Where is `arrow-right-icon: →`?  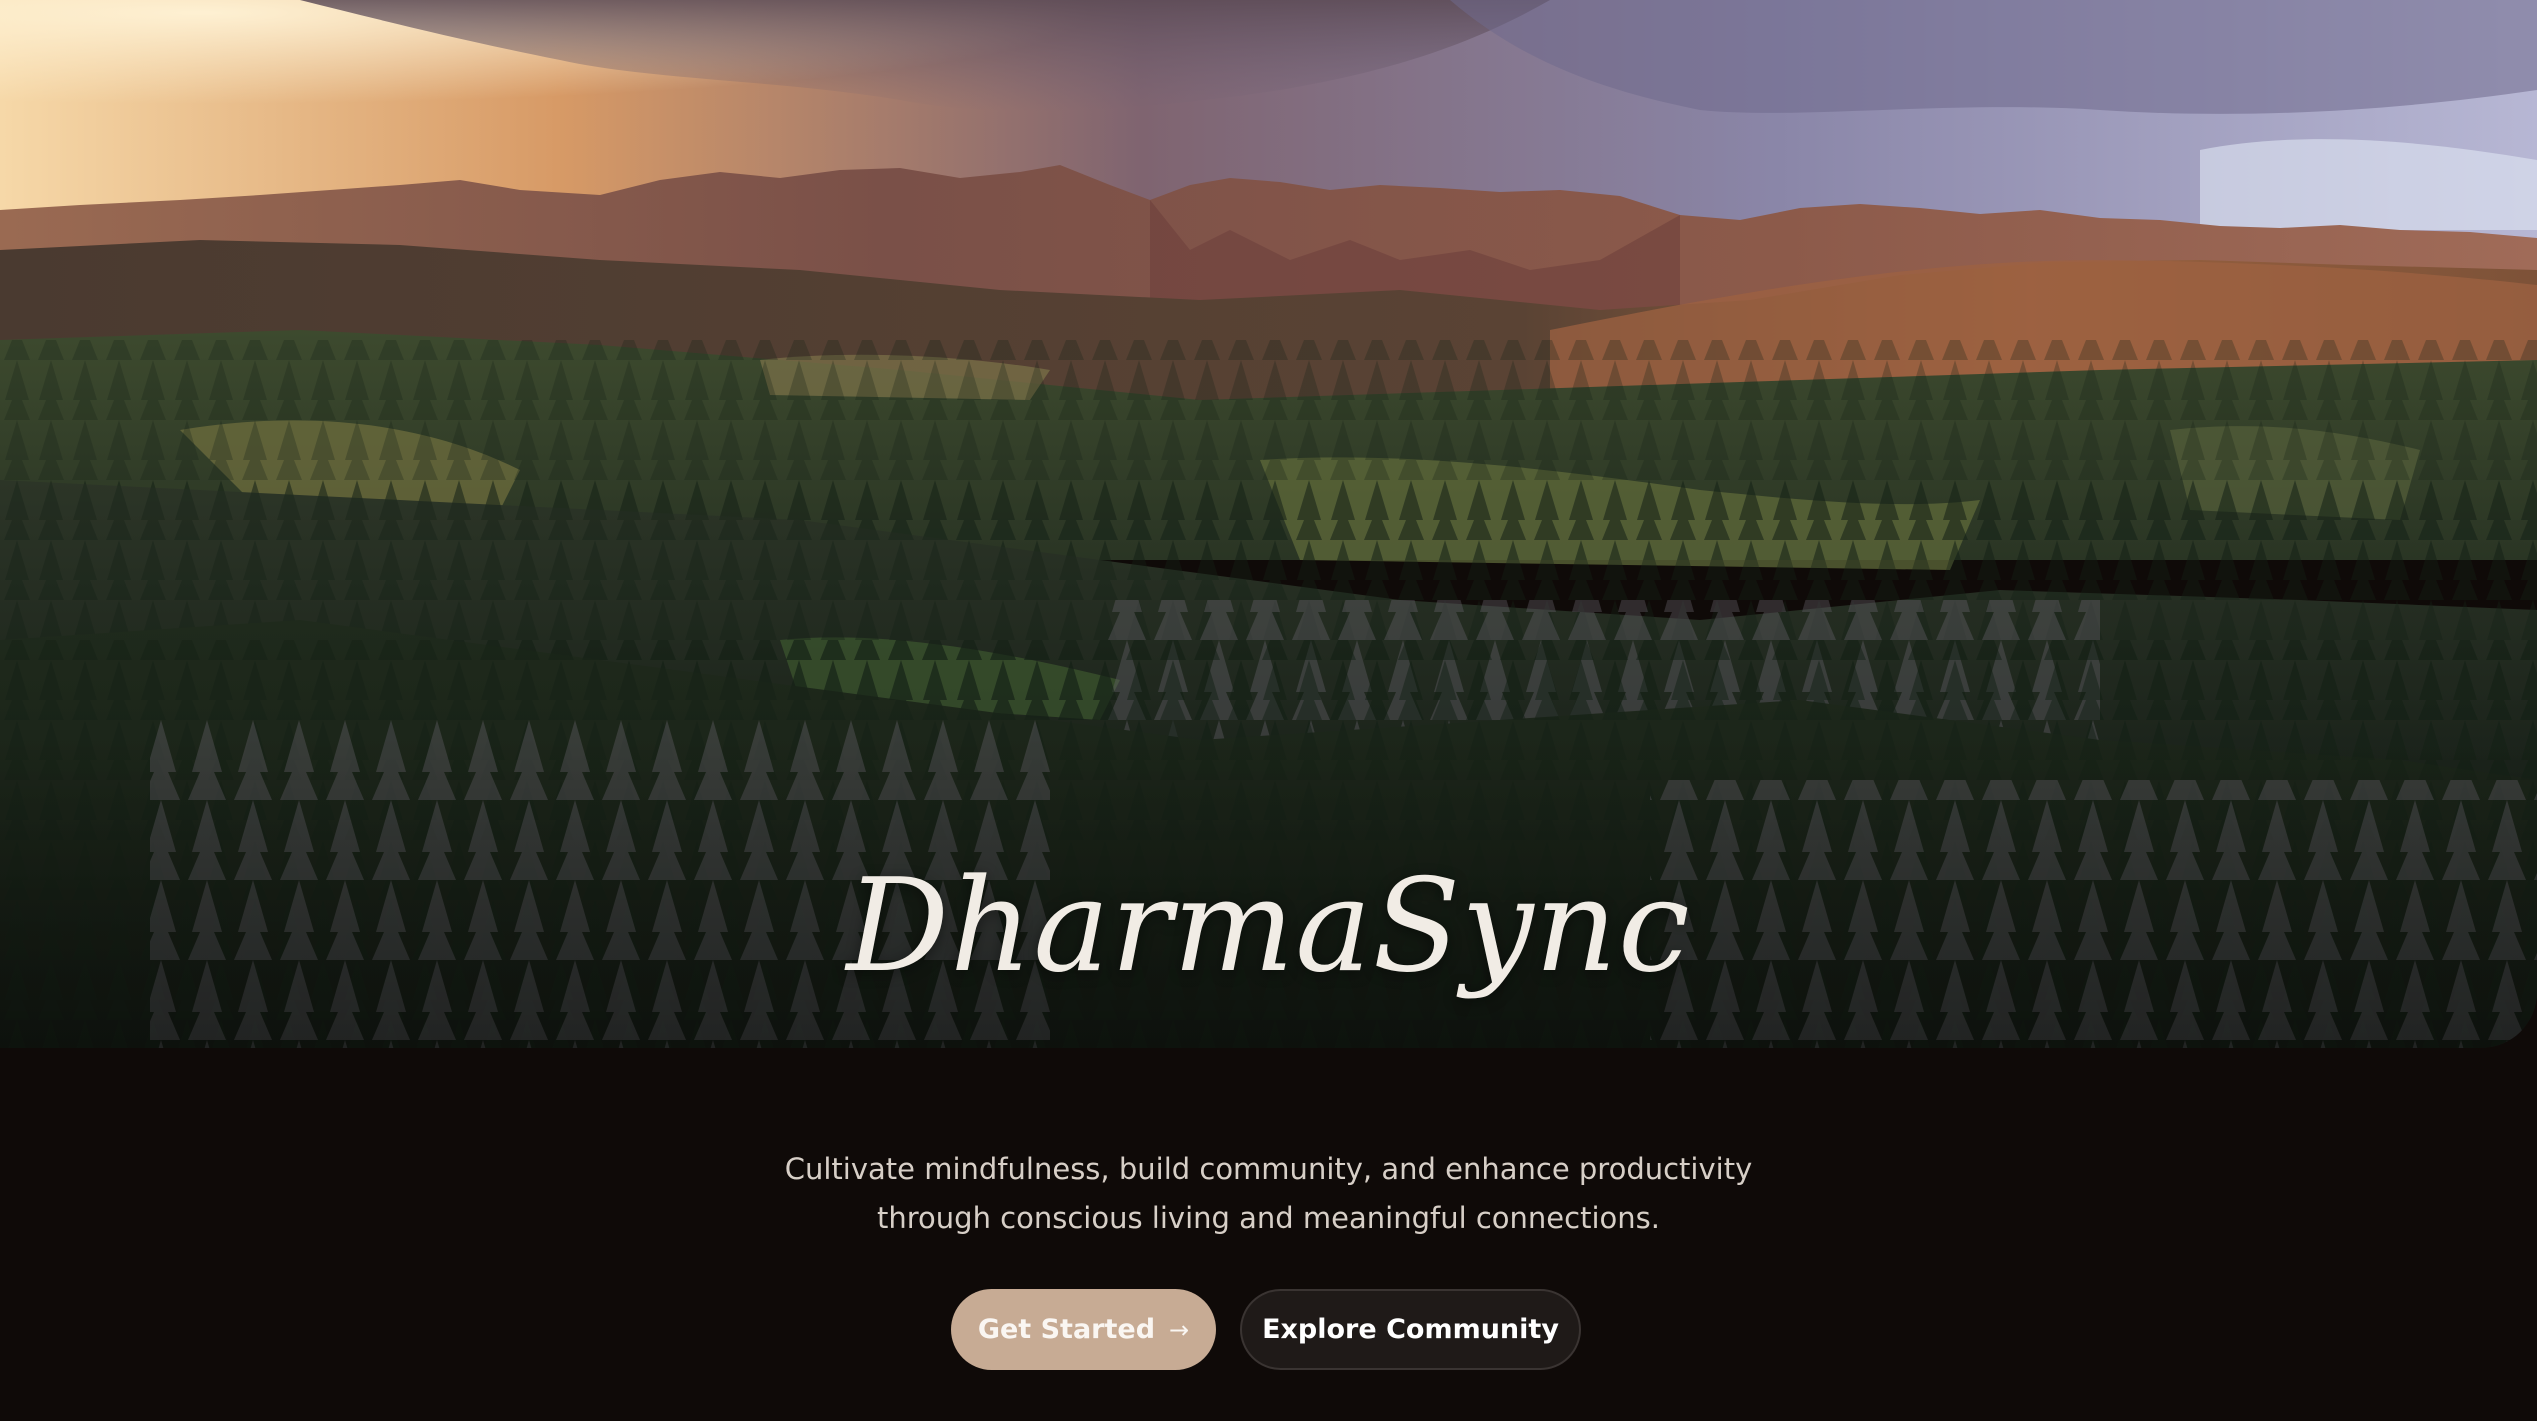 arrow-right-icon: → is located at coordinates (1179, 1329).